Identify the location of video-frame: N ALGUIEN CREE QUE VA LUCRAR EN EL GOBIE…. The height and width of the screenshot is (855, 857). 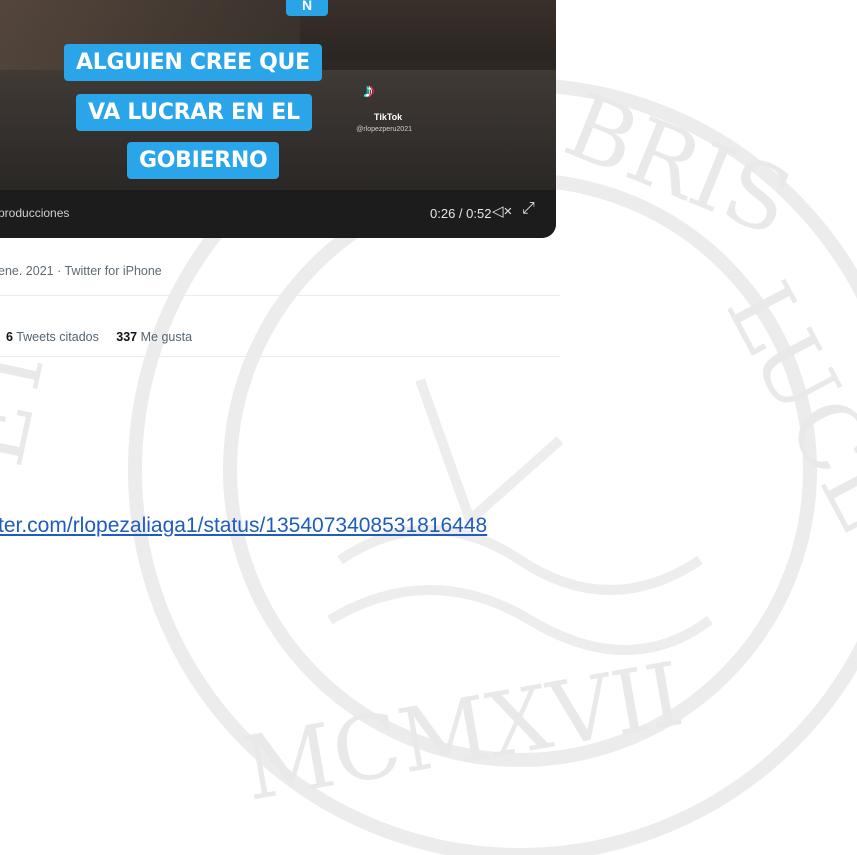
(278, 95).